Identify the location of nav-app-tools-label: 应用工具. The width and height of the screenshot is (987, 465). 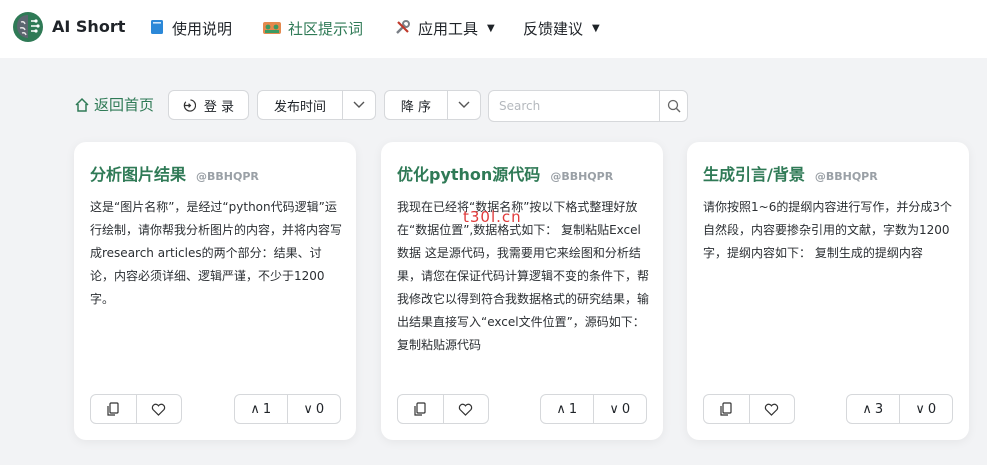
(448, 29).